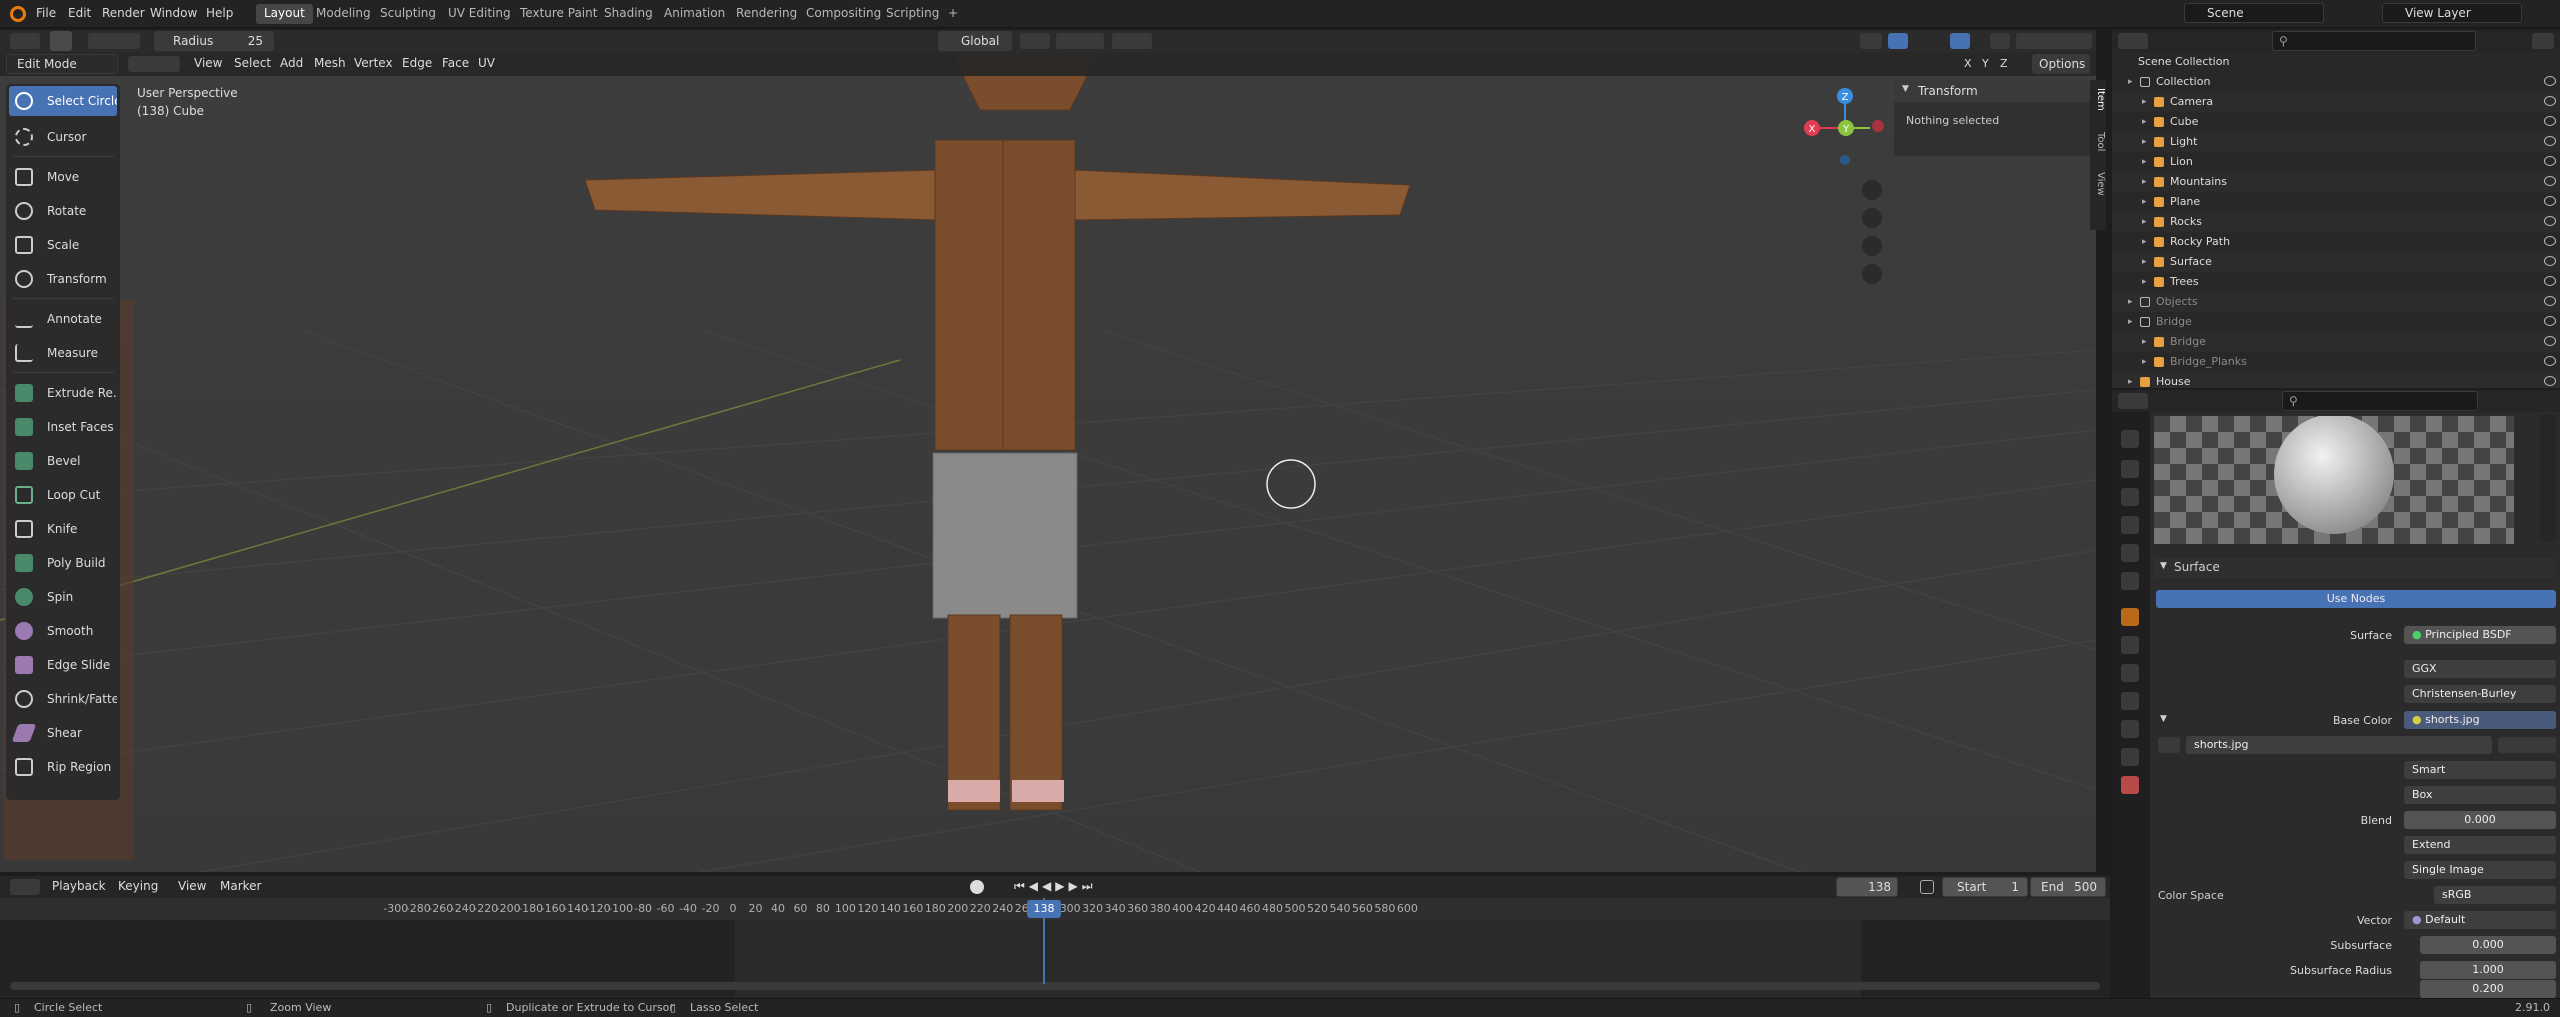  Describe the element at coordinates (63, 495) in the screenshot. I see `tool-loop-cut: Loop Cut` at that location.